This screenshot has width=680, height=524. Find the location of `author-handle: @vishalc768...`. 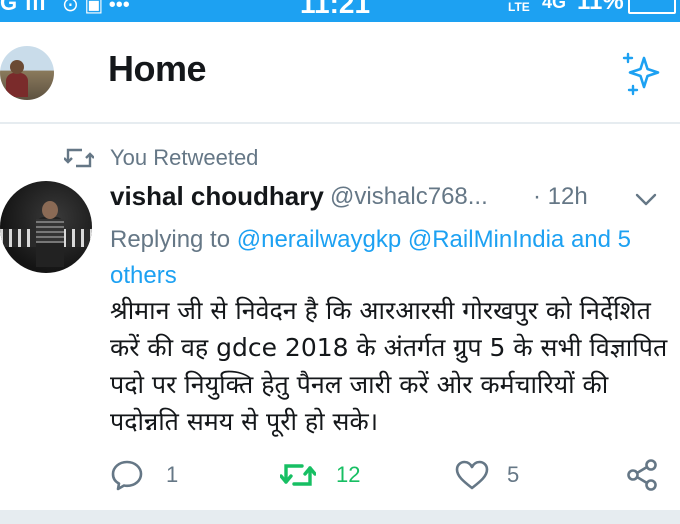

author-handle: @vishalc768... is located at coordinates (409, 197).